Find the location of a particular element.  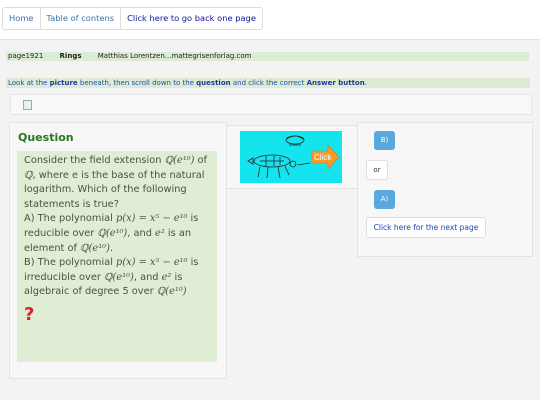

instruction-text-3: and click the correct is located at coordinates (268, 83).